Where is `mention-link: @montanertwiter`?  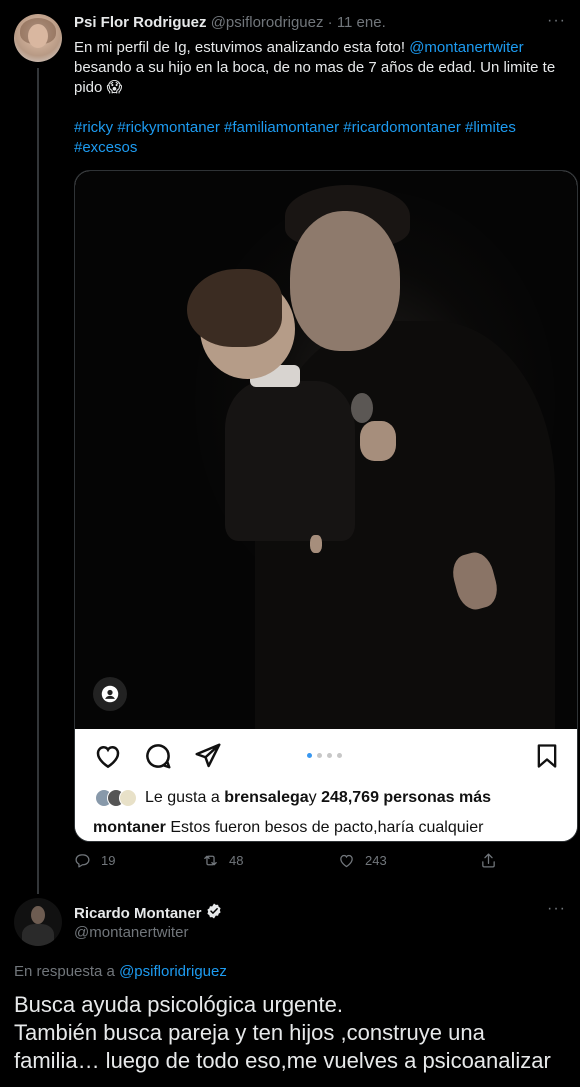
mention-link: @montanertwiter is located at coordinates (466, 47).